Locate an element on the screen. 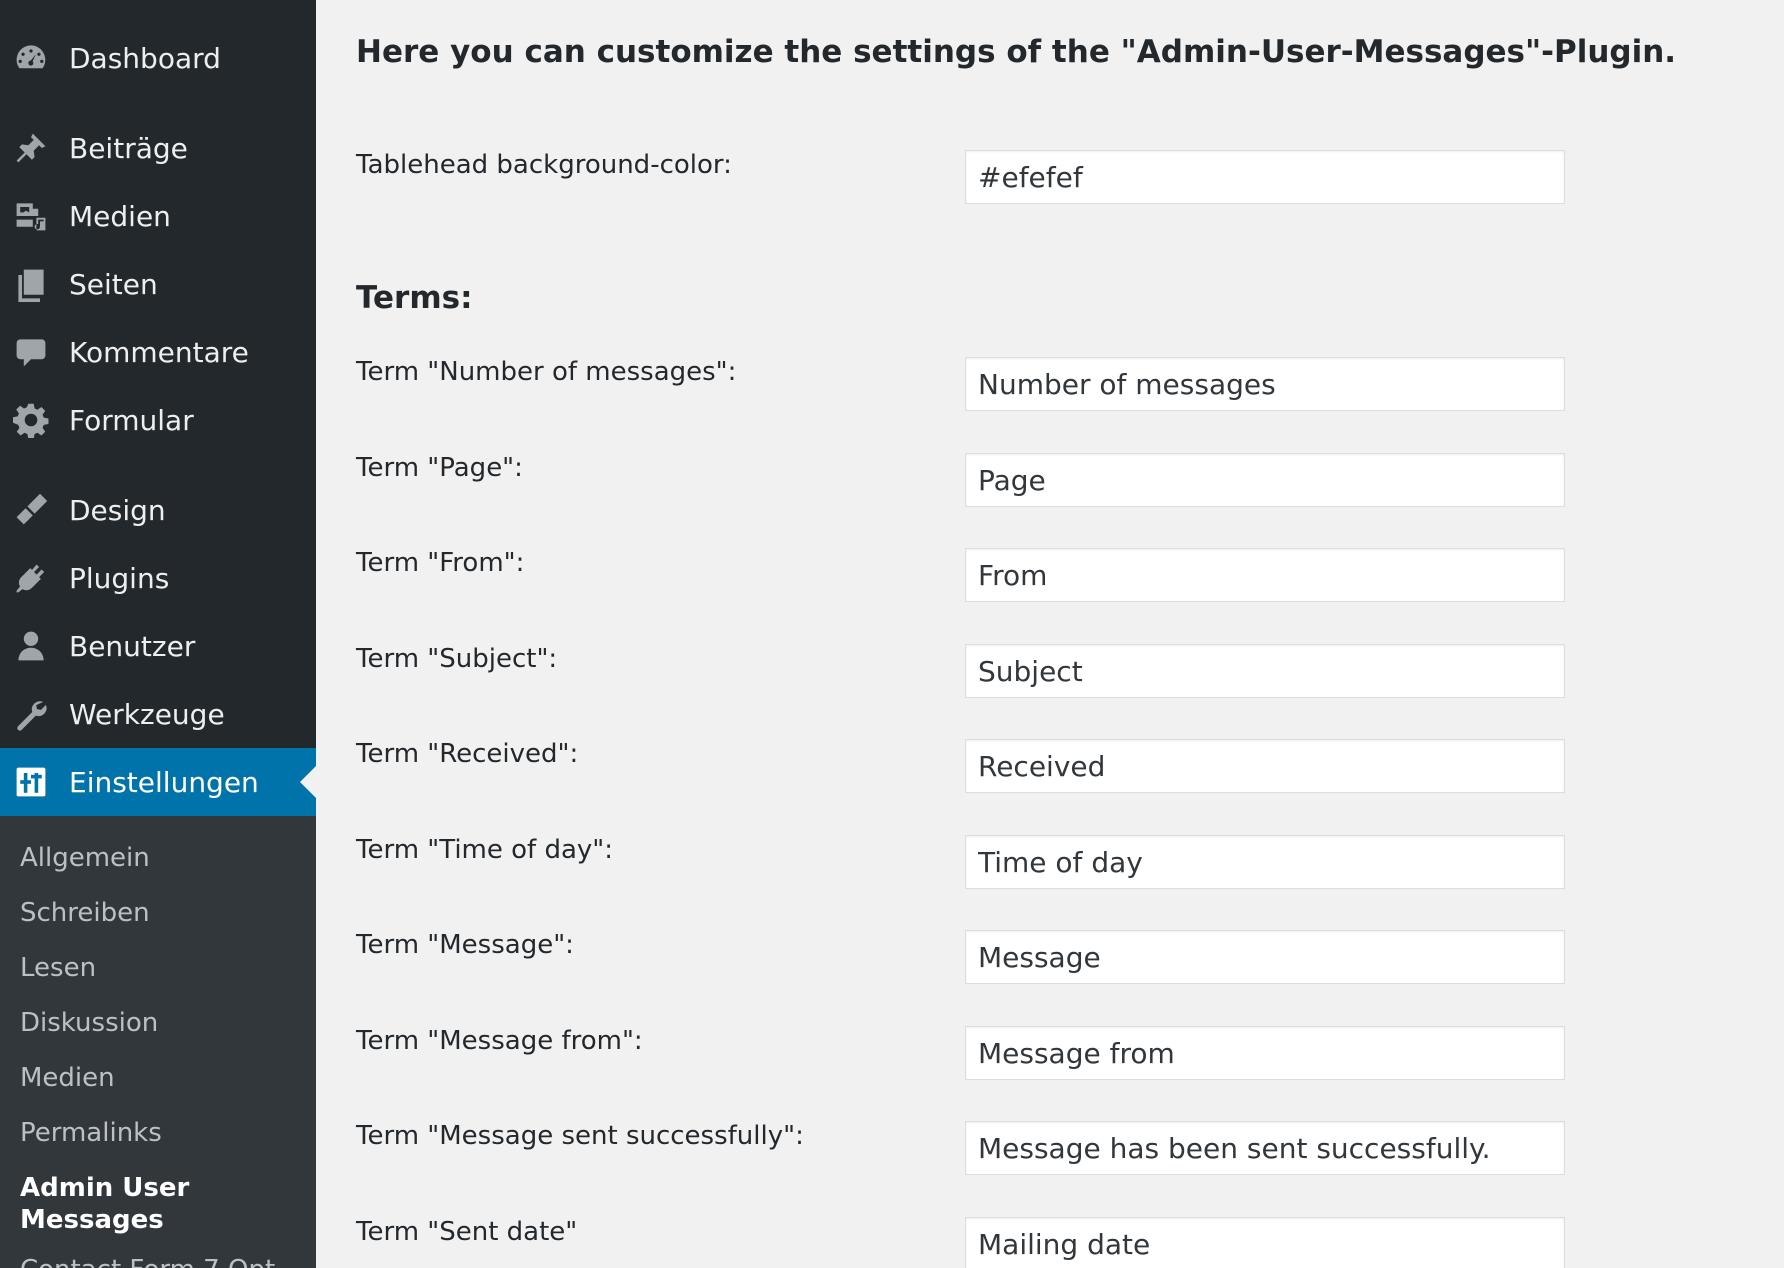  term-label-received: Term "Received": is located at coordinates (467, 754).